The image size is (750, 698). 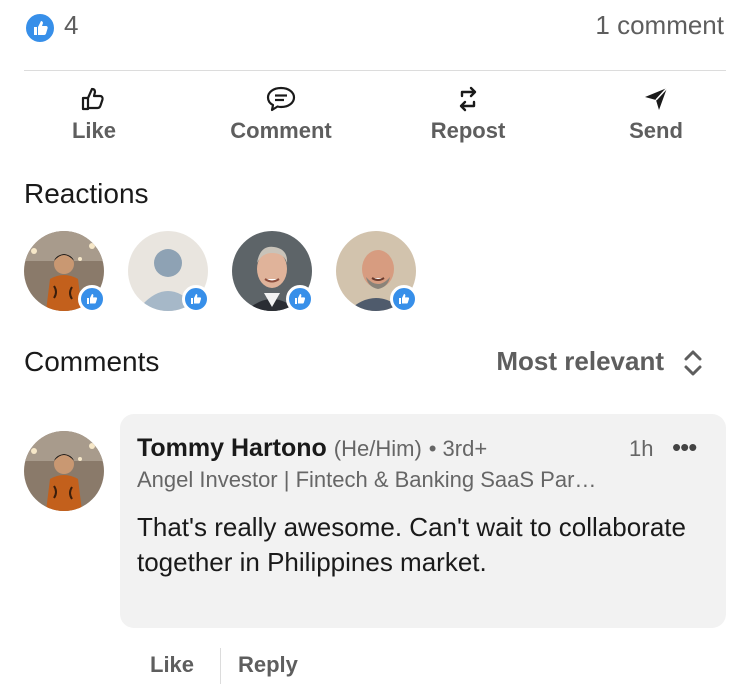 I want to click on comment-time: 1h, so click(x=641, y=448).